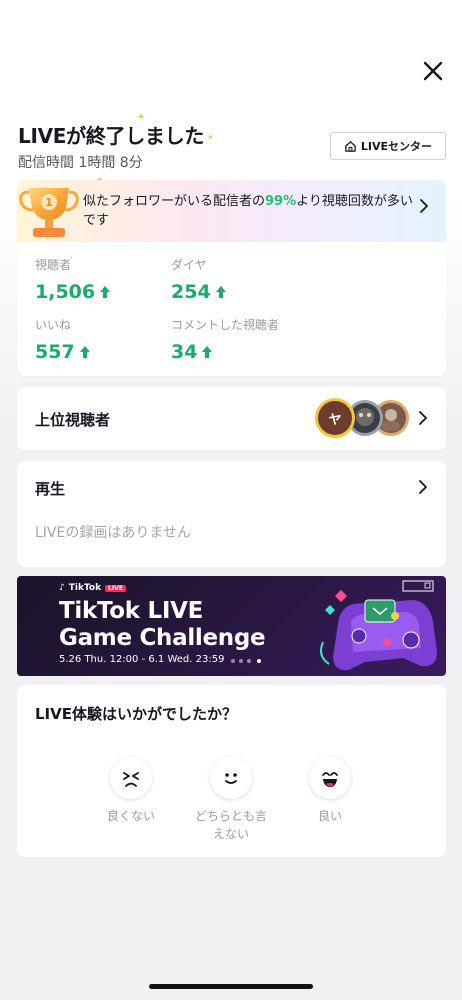  What do you see at coordinates (330, 779) in the screenshot?
I see `happy-face-icon` at bounding box center [330, 779].